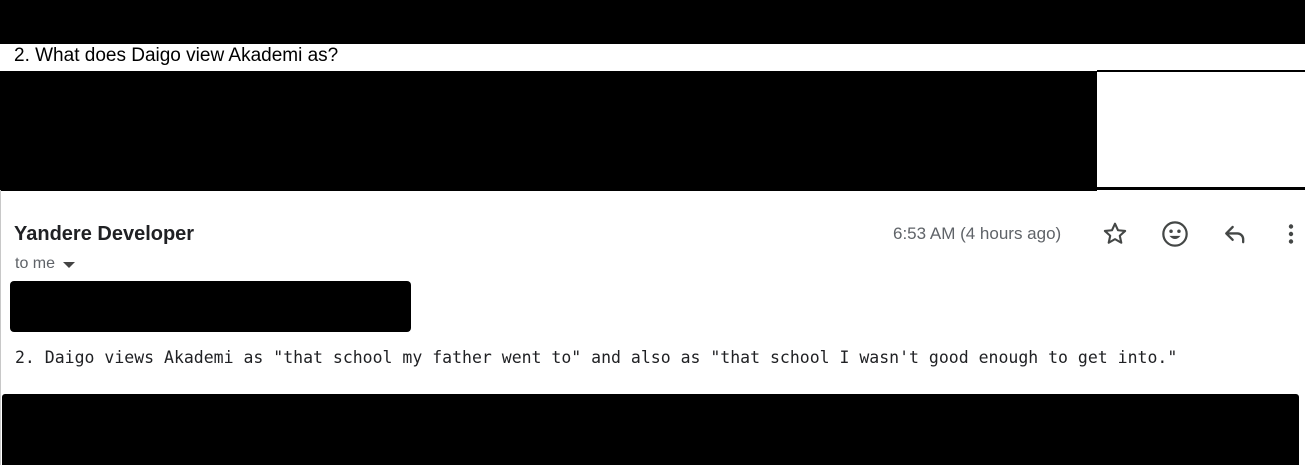 Image resolution: width=1305 pixels, height=465 pixels. What do you see at coordinates (977, 234) in the screenshot?
I see `message-timestamp: 6:53 AM (4 hours ago)` at bounding box center [977, 234].